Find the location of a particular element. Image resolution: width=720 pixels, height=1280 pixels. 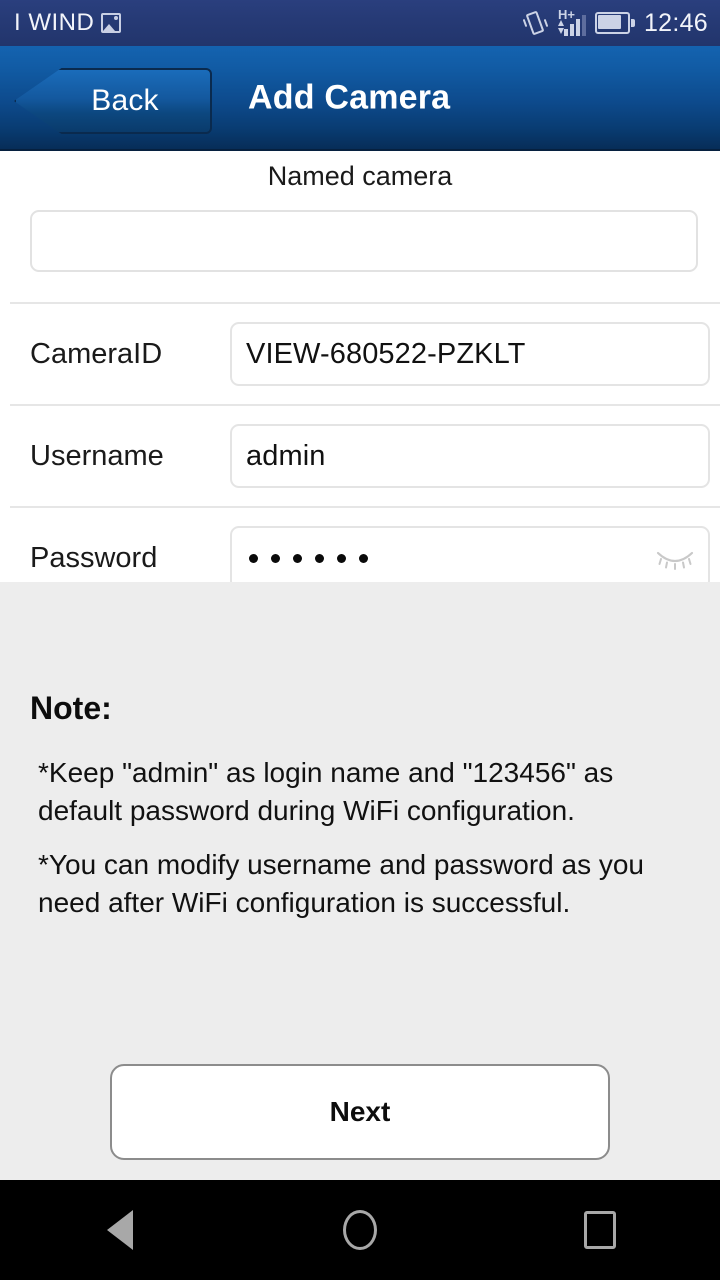

password-input is located at coordinates (470, 558).